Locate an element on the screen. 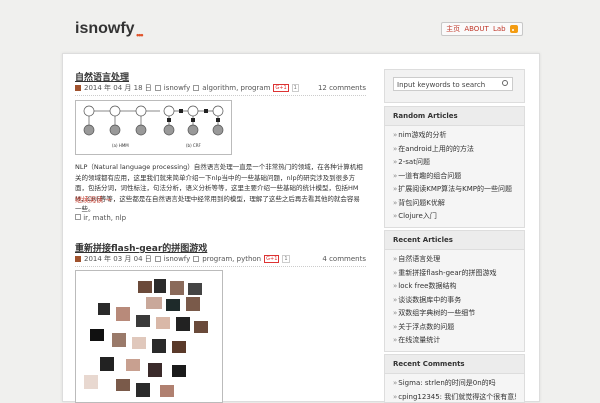 The height and width of the screenshot is (403, 600). list-item: lock free数据结构 is located at coordinates (454, 287).